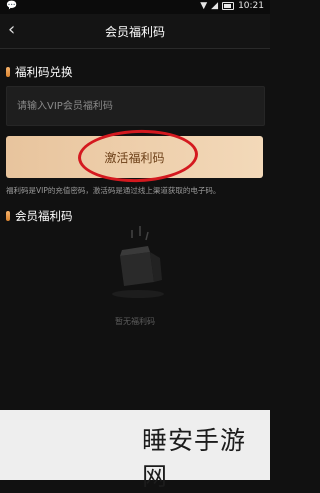  What do you see at coordinates (138, 262) in the screenshot?
I see `empty-box-icon` at bounding box center [138, 262].